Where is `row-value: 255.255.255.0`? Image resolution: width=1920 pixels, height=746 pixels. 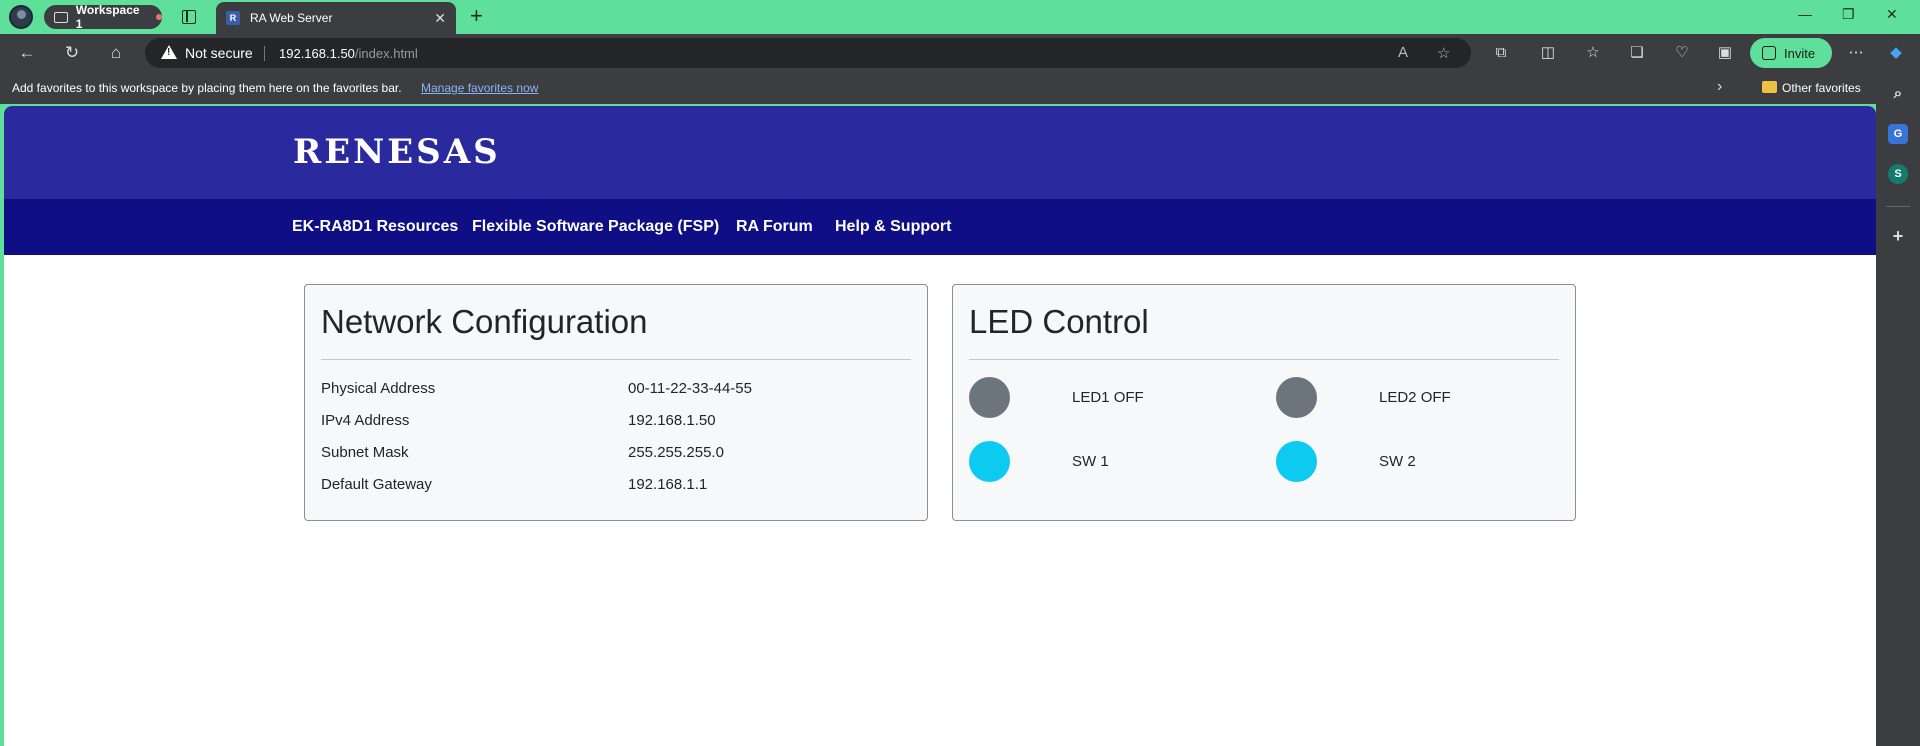
row-value: 255.255.255.0 is located at coordinates (676, 452).